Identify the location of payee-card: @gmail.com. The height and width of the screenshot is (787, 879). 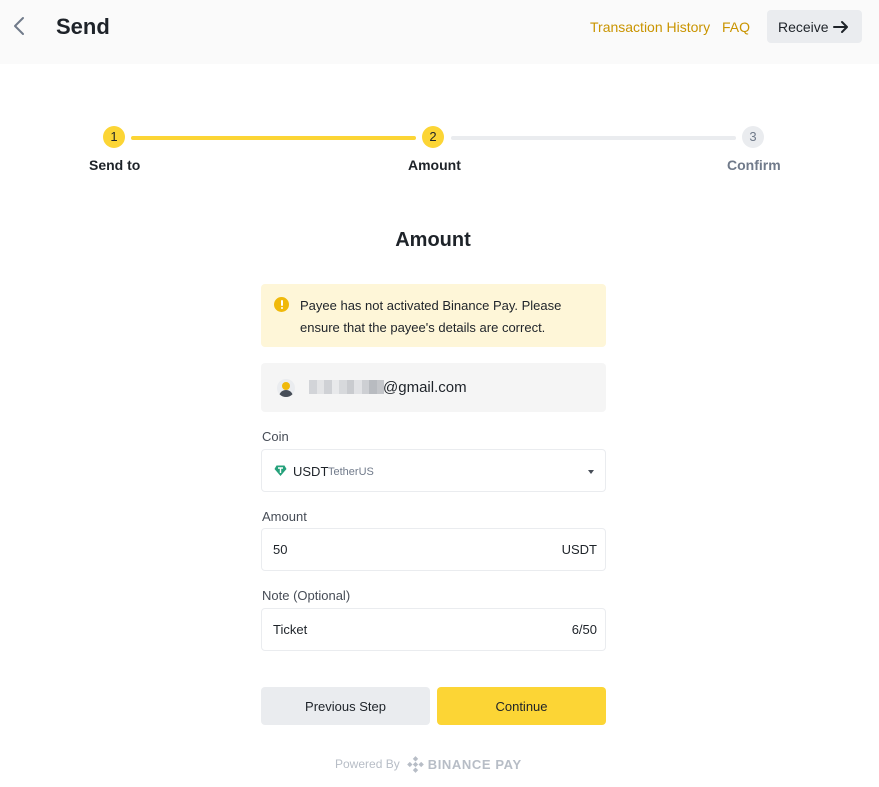
(433, 387).